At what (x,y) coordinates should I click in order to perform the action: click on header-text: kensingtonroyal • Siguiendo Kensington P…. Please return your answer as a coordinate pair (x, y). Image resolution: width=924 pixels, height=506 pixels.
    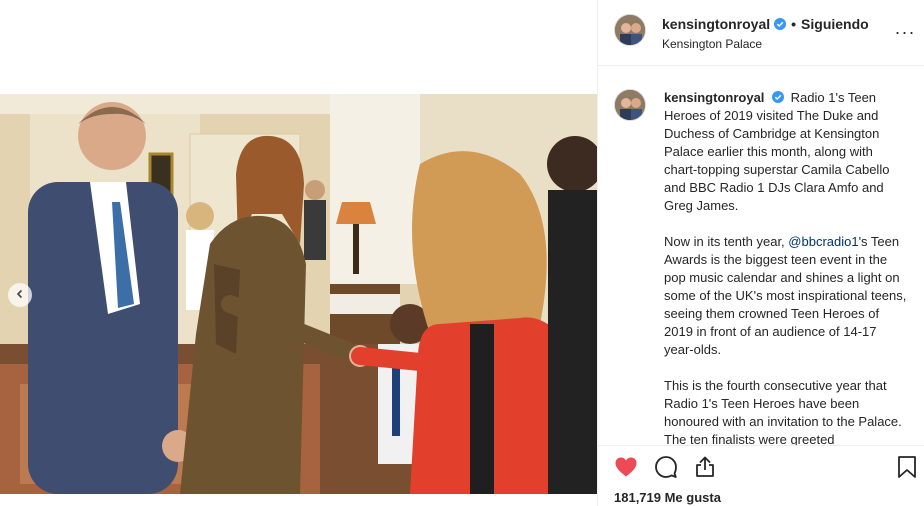
    Looking at the image, I should click on (765, 33).